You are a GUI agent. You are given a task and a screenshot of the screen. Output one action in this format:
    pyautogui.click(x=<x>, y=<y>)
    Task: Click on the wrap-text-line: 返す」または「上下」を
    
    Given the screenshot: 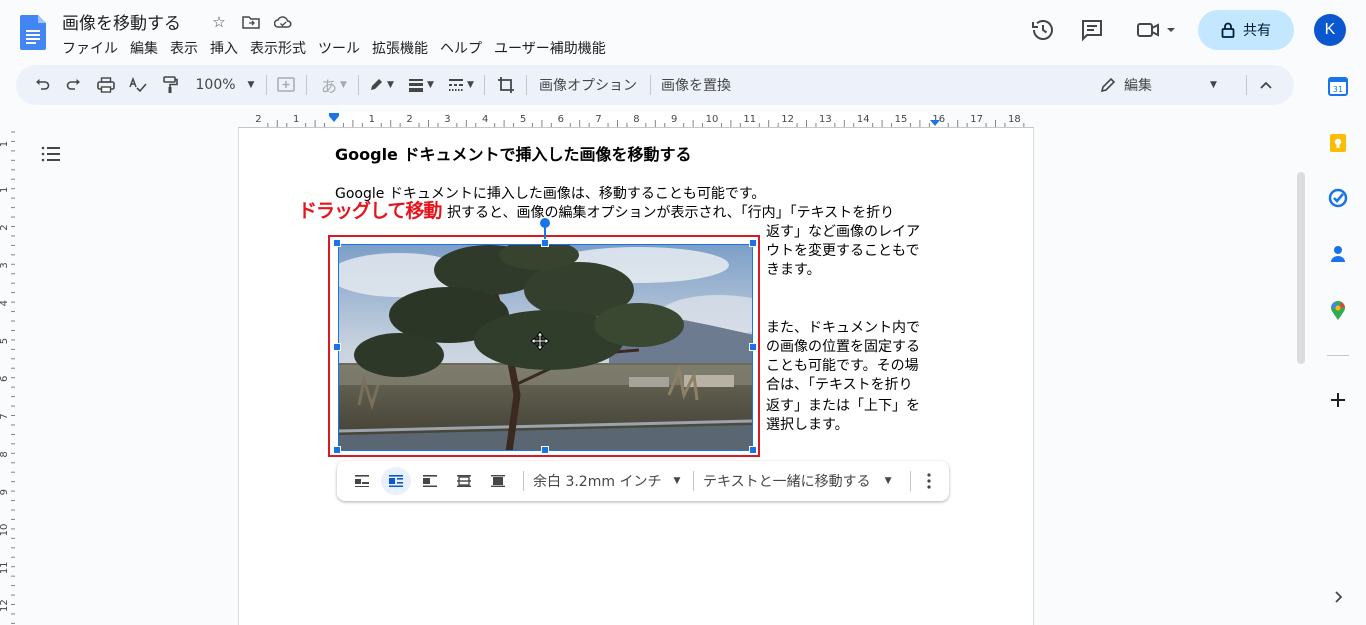 What is the action you would take?
    pyautogui.click(x=843, y=405)
    